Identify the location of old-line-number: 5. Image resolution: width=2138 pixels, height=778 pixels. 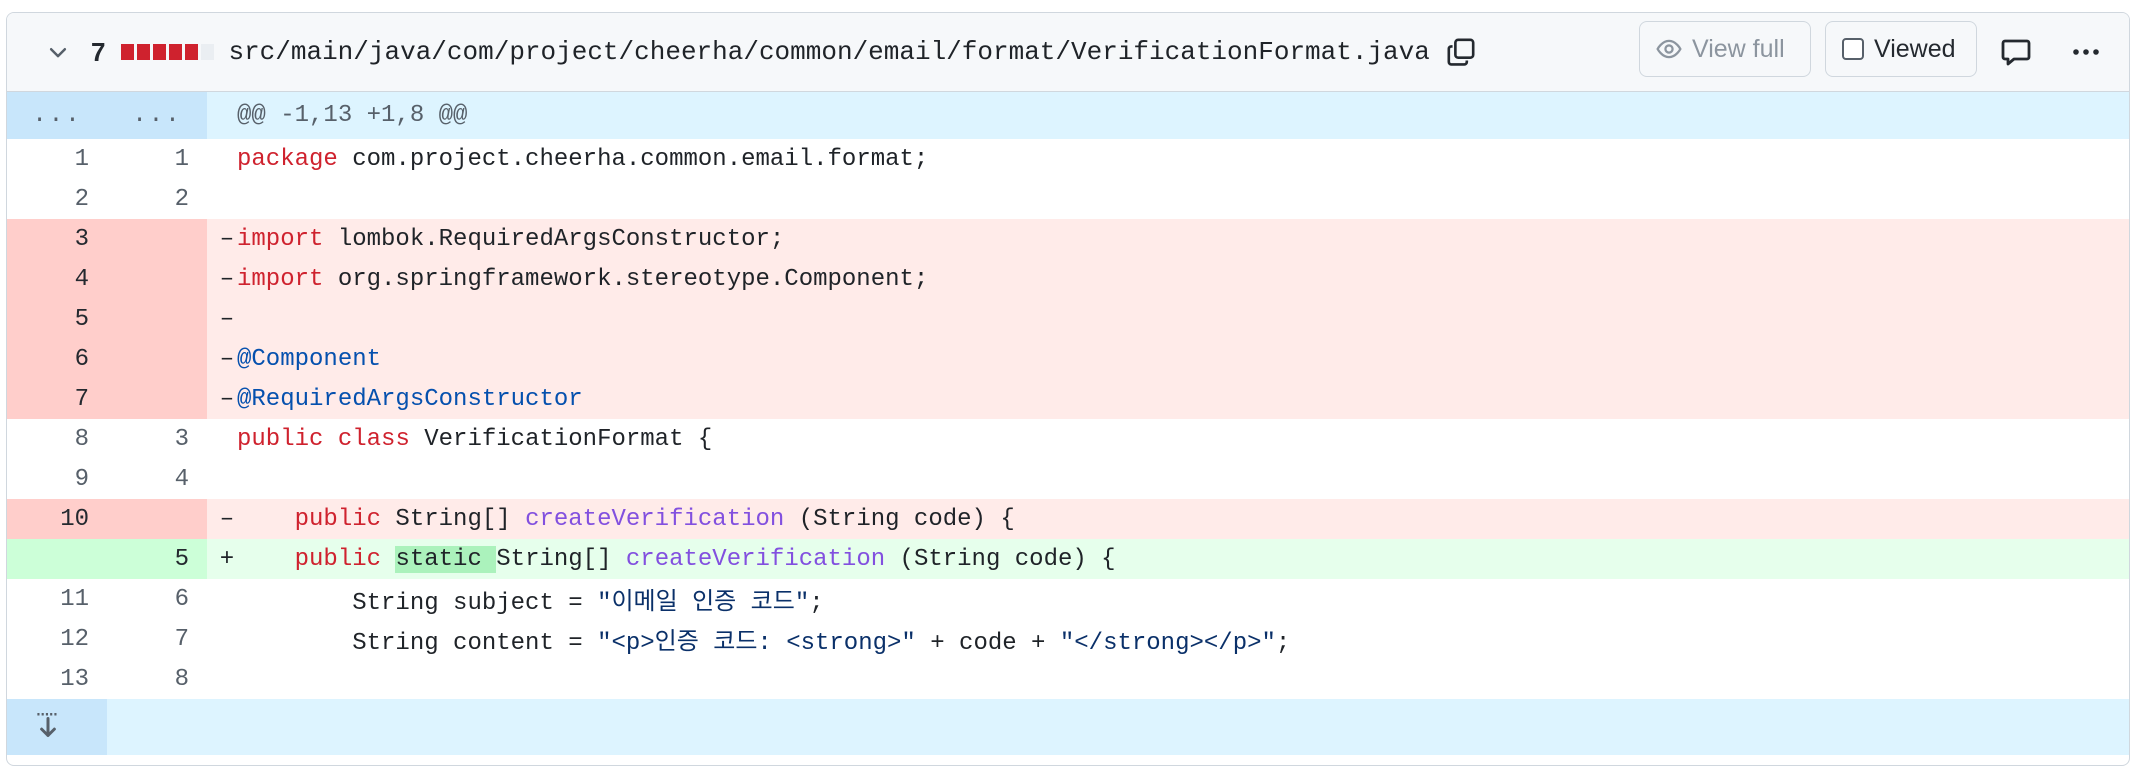
(57, 319).